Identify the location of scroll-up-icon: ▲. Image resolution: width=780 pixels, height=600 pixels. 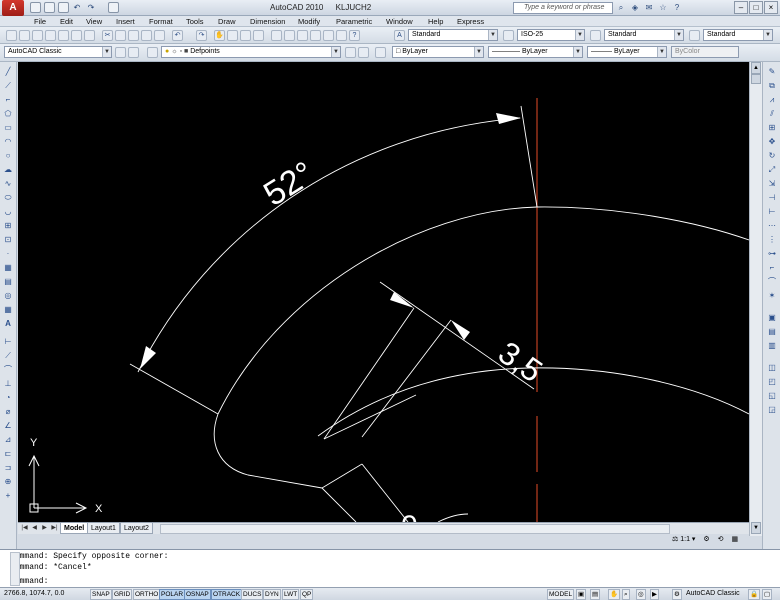
(756, 68).